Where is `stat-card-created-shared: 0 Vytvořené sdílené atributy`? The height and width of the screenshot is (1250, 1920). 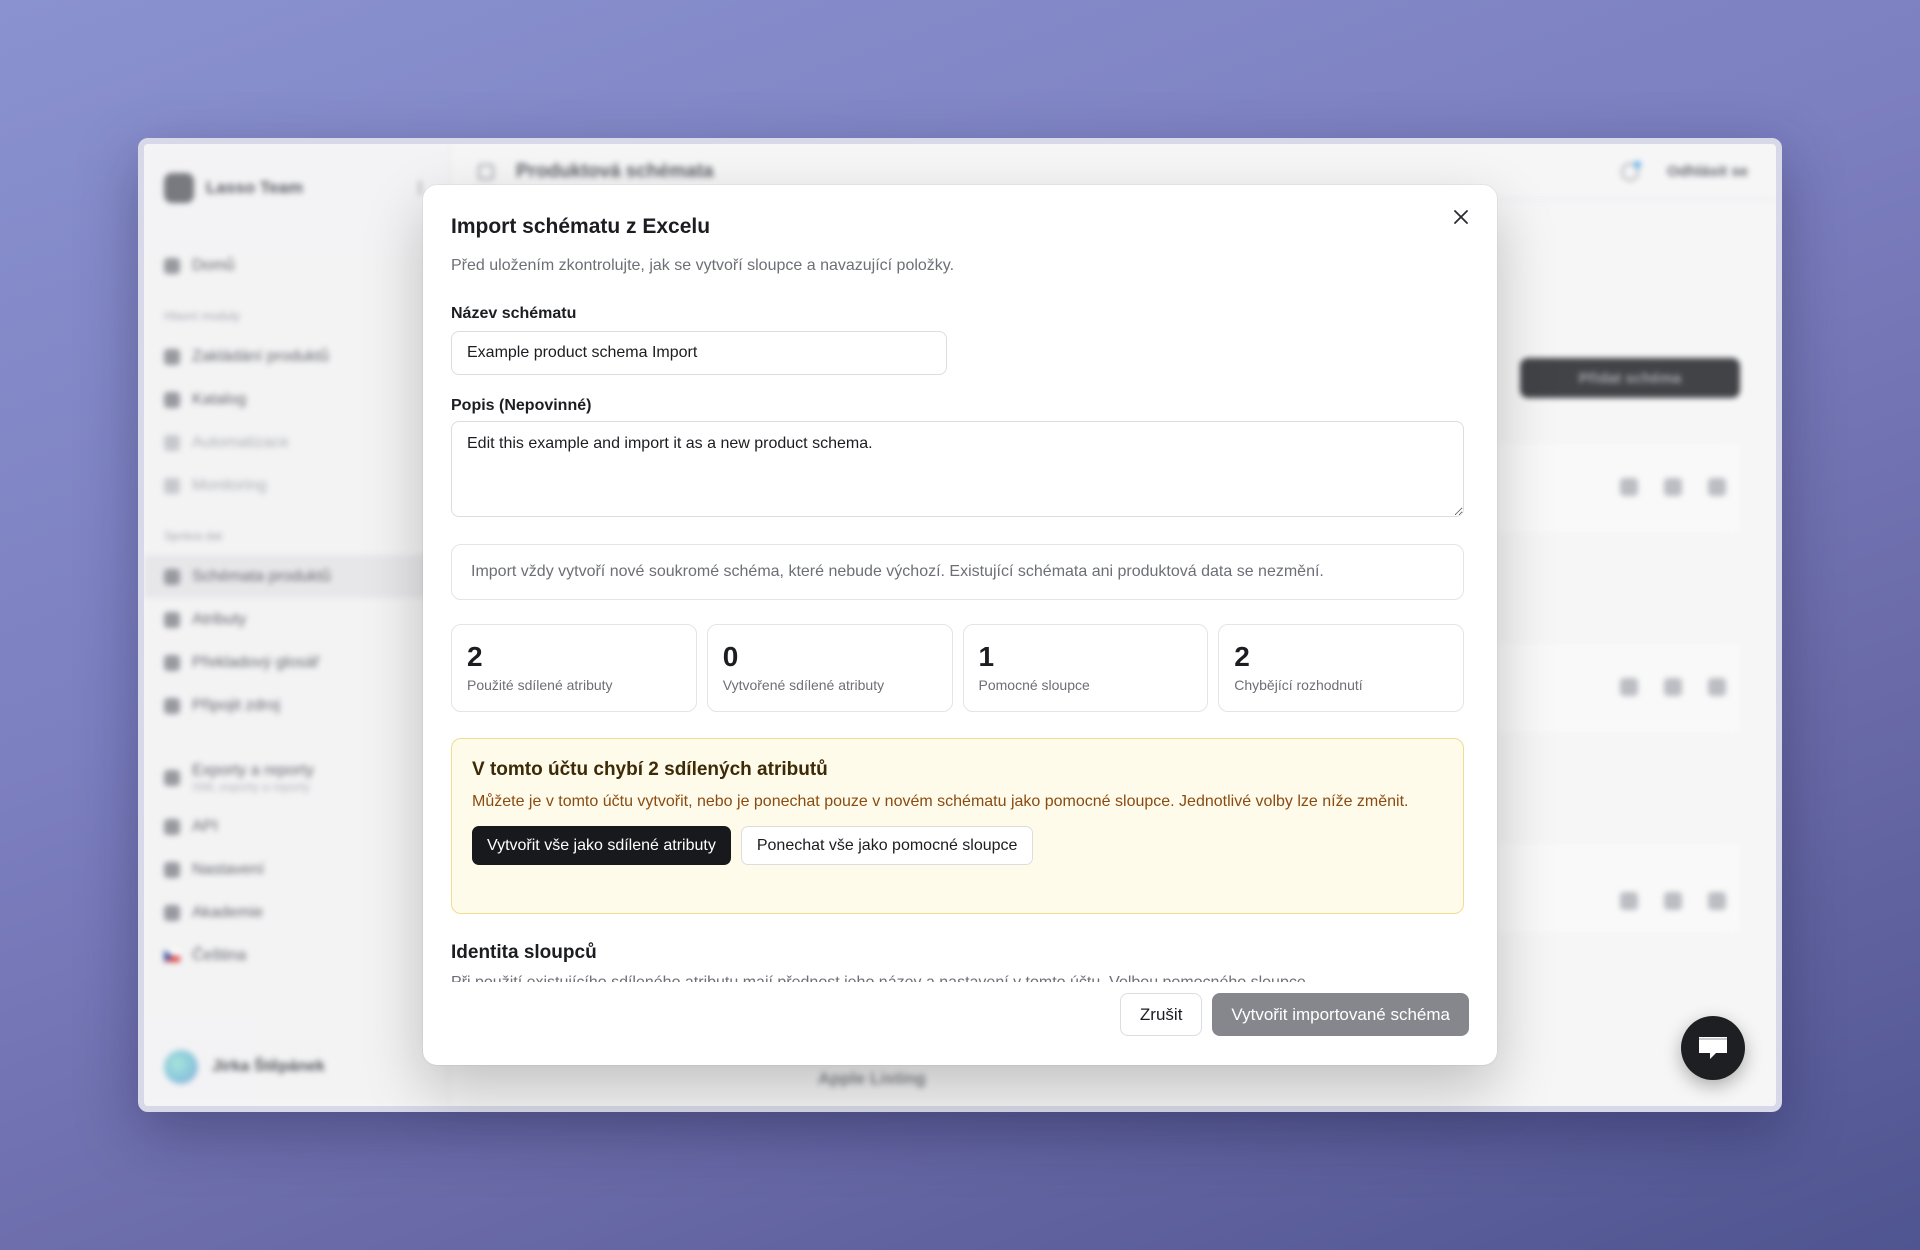 stat-card-created-shared: 0 Vytvořené sdílené atributy is located at coordinates (829, 668).